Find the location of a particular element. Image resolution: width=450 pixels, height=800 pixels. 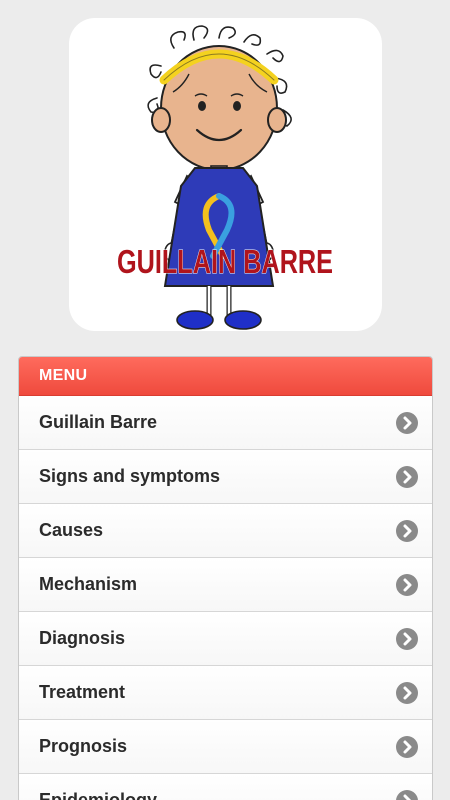

menu-item-causes: Causes is located at coordinates (225, 530).